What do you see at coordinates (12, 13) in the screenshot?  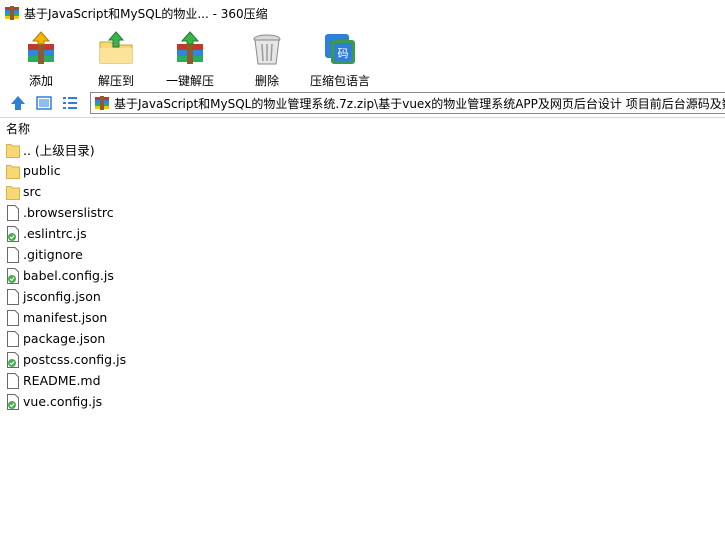 I see `archive-app-icon` at bounding box center [12, 13].